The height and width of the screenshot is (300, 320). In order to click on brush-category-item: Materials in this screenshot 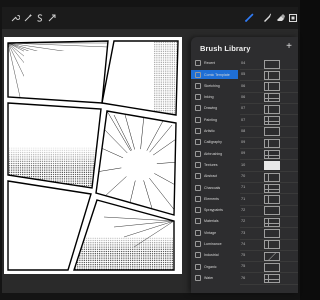, I will do `click(214, 221)`.